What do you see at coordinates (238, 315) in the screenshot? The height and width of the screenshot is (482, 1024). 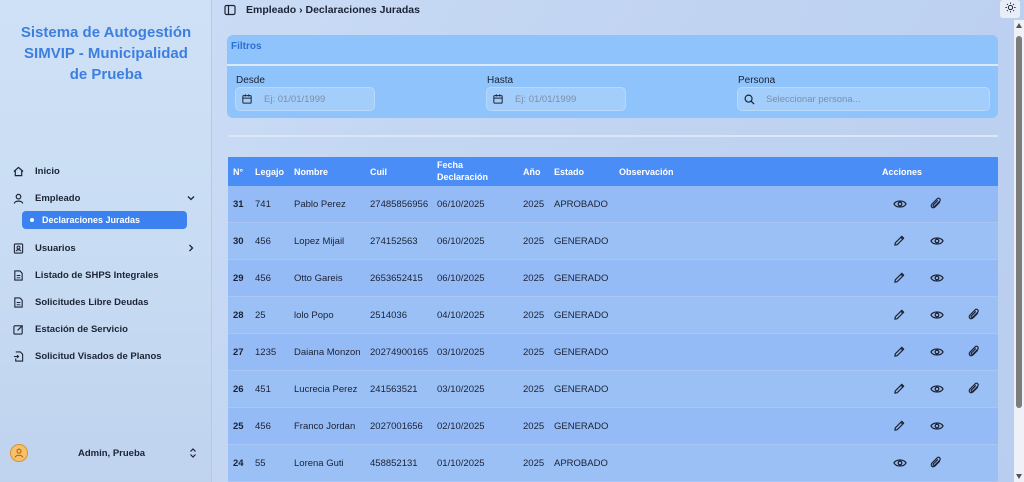 I see `cell-num: 28` at bounding box center [238, 315].